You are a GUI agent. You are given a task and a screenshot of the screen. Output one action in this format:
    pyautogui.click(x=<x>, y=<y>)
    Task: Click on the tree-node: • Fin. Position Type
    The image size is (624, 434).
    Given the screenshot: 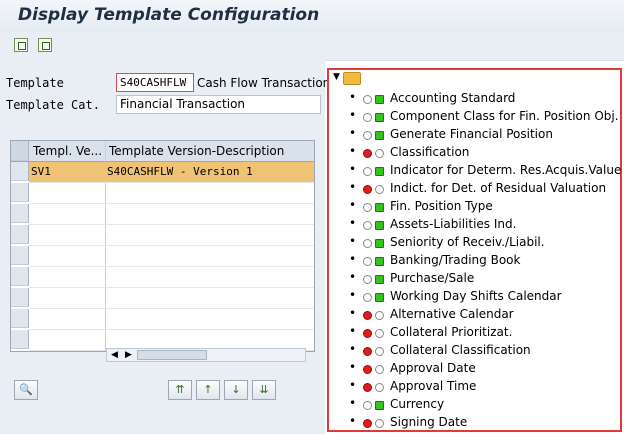 What is the action you would take?
    pyautogui.click(x=474, y=207)
    